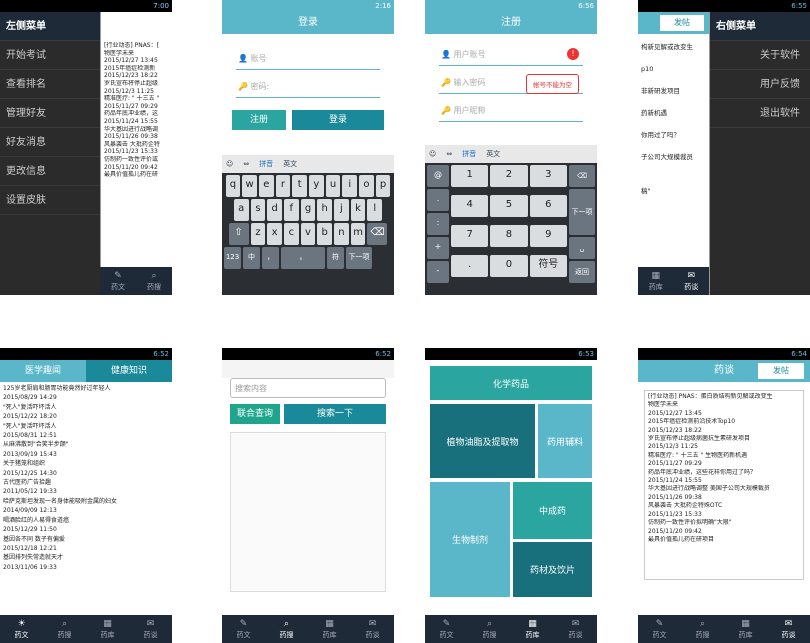  Describe the element at coordinates (548, 176) in the screenshot. I see `num-key-2: 3` at that location.